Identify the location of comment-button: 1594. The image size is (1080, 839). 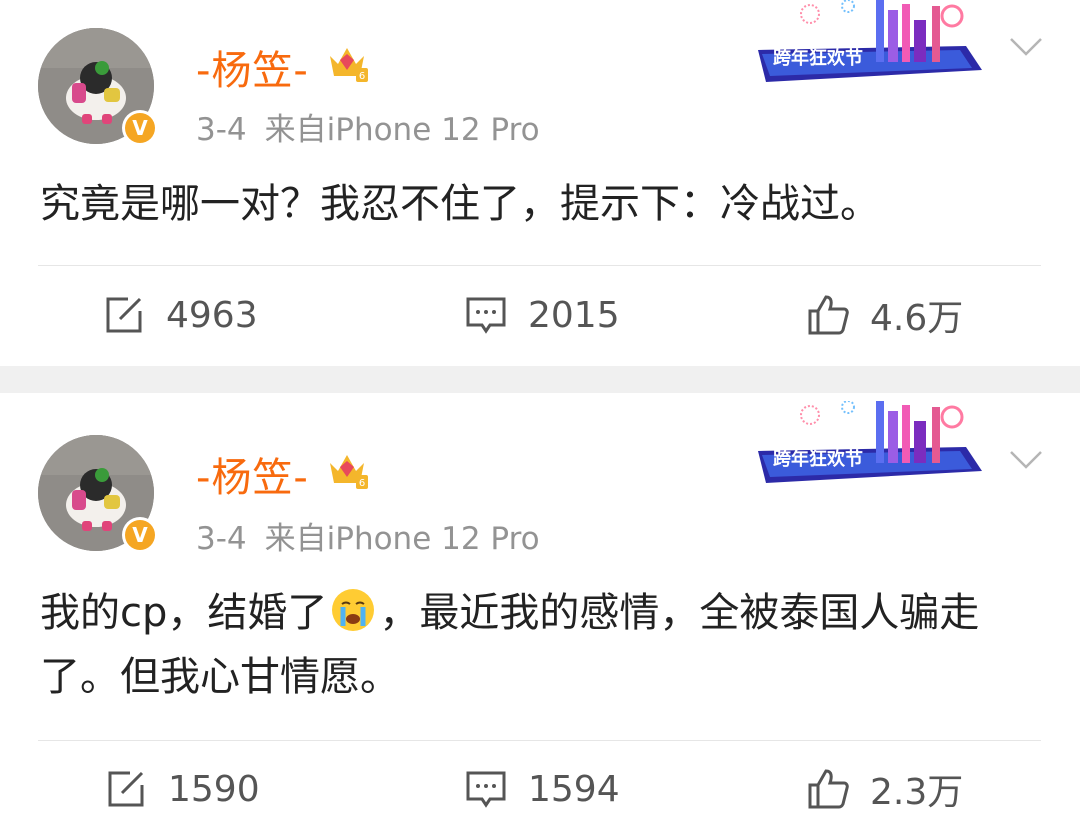
(542, 789).